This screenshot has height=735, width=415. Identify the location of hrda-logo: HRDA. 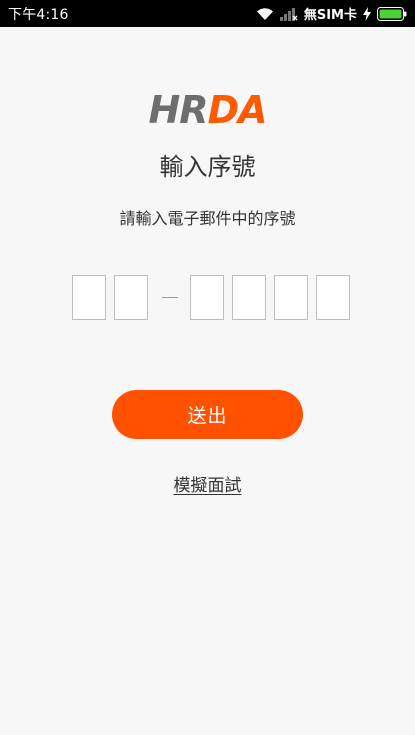
(207, 110).